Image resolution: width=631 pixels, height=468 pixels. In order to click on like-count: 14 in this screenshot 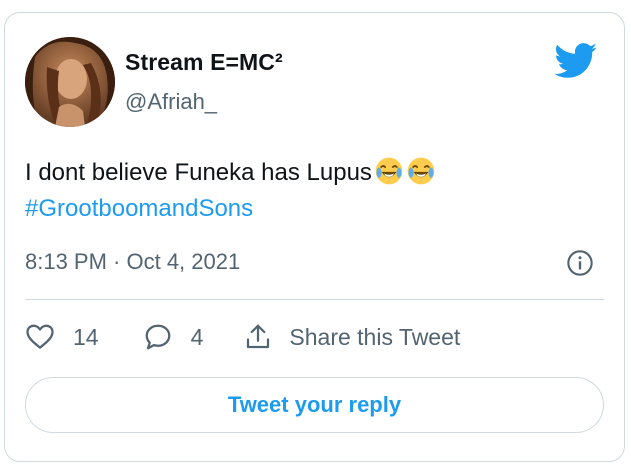, I will do `click(86, 336)`.